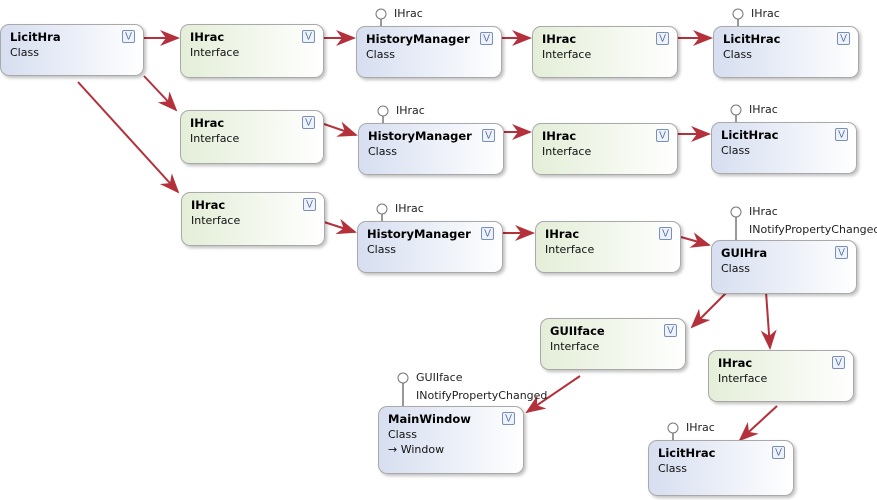 The image size is (877, 500). I want to click on interface-shape-guiiface: GUIIface Interface ⋁, so click(613, 344).